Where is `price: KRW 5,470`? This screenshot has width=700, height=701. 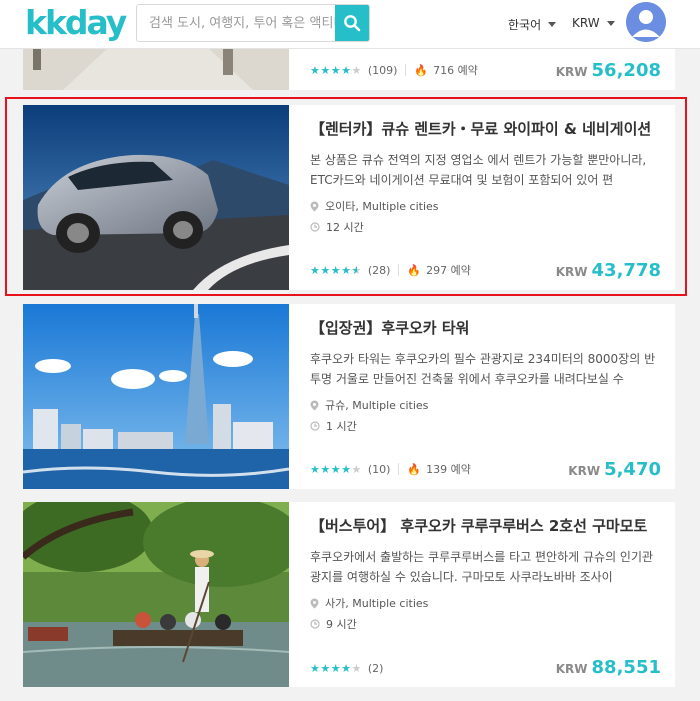
price: KRW 5,470 is located at coordinates (614, 469).